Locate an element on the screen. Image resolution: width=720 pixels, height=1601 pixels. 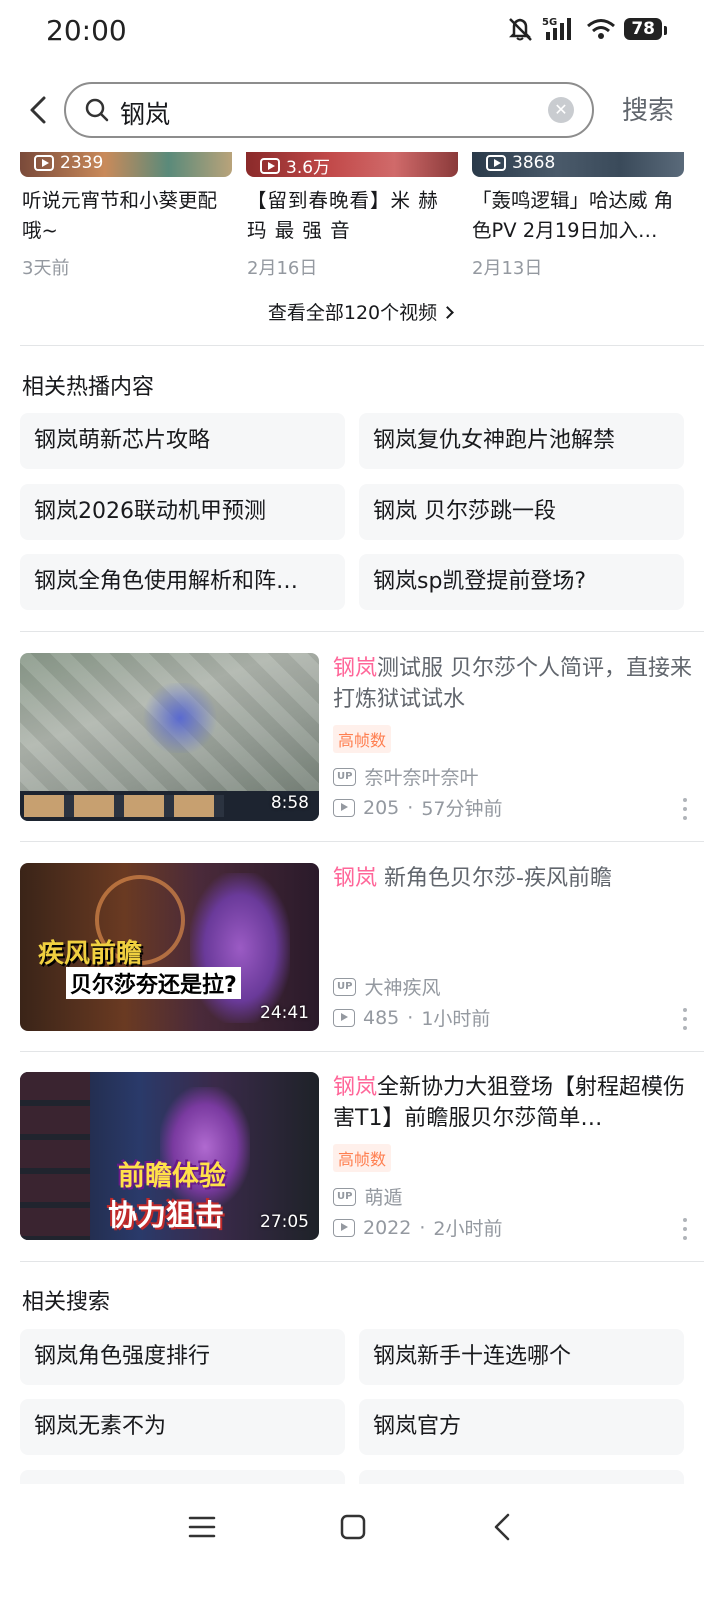
search-input: 钢岚 ✕ is located at coordinates (329, 110).